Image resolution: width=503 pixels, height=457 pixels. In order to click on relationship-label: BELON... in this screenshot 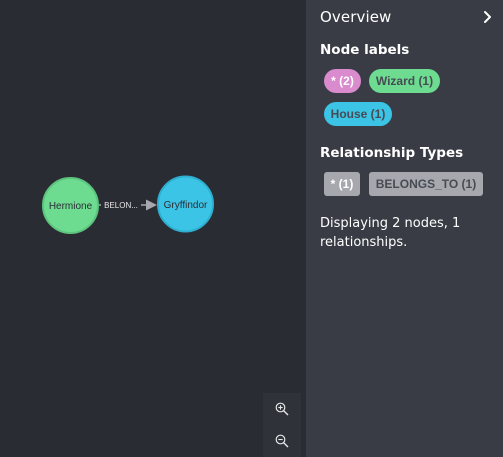, I will do `click(121, 205)`.